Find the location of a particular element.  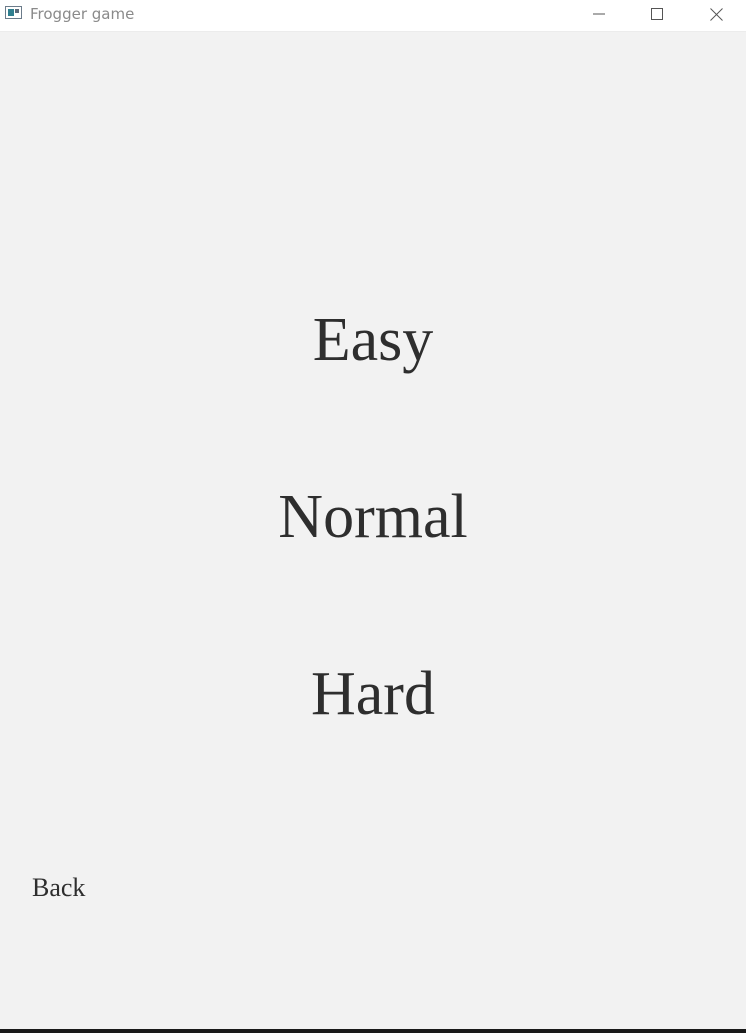

normal-button: Normal is located at coordinates (373, 517).